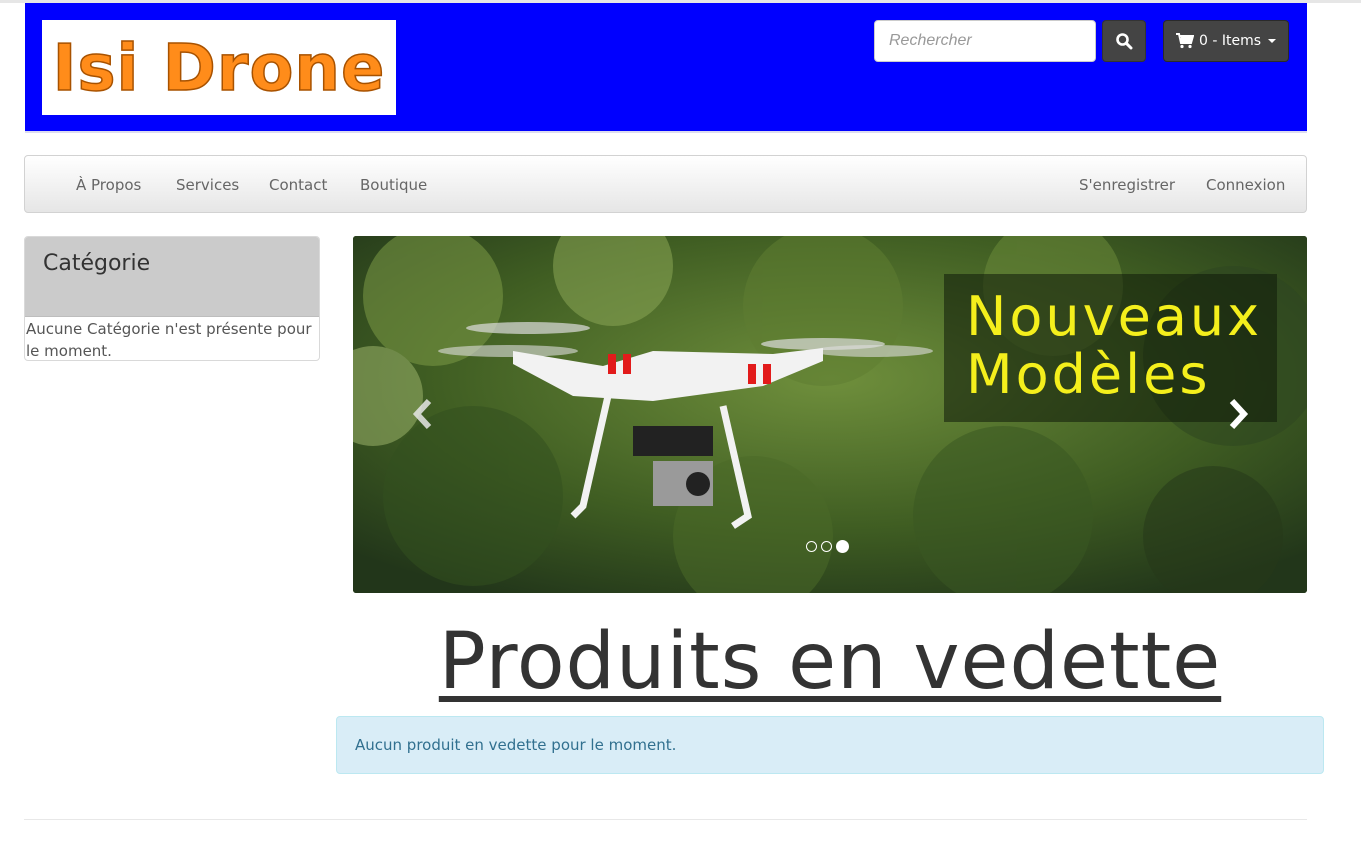 This screenshot has width=1361, height=861. I want to click on search-input, so click(985, 41).